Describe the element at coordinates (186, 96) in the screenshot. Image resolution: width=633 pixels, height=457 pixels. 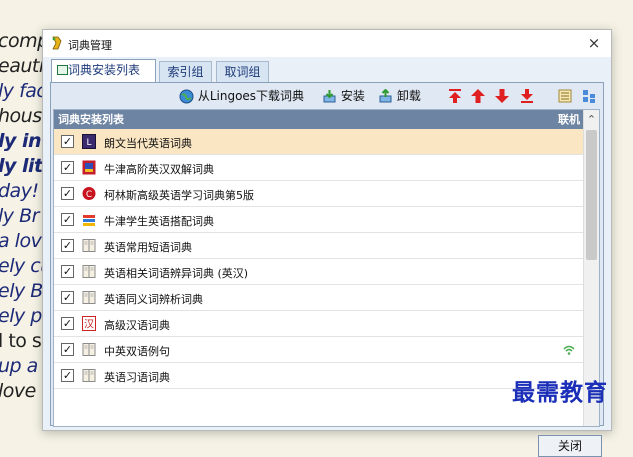
I see `globe-icon` at that location.